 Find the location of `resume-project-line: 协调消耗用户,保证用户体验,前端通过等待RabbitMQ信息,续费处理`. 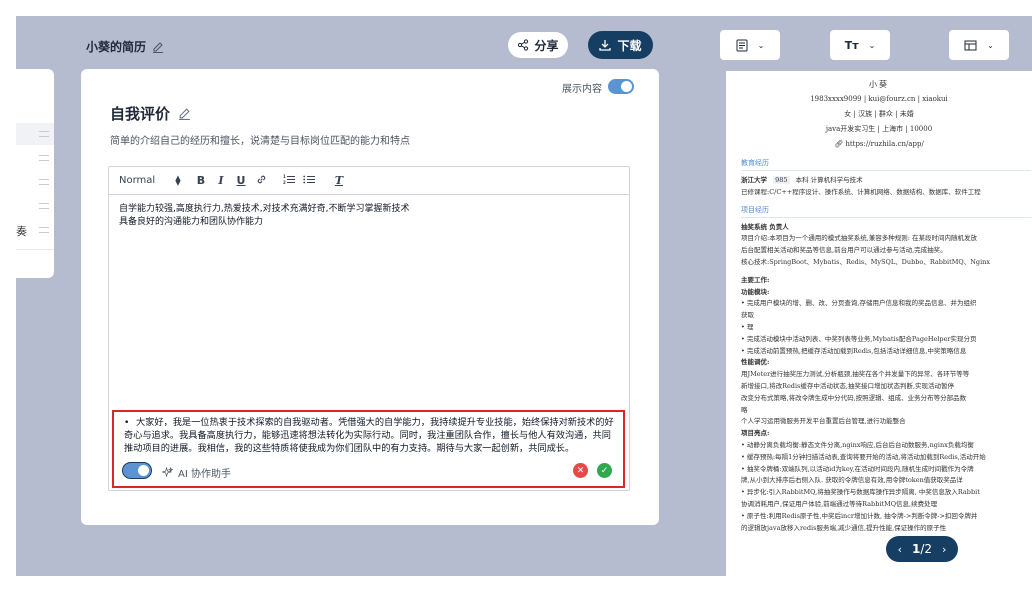

resume-project-line: 协调消耗用户,保证用户体验,前端通过等待RabbitMQ信息,续费处理 is located at coordinates (839, 503).